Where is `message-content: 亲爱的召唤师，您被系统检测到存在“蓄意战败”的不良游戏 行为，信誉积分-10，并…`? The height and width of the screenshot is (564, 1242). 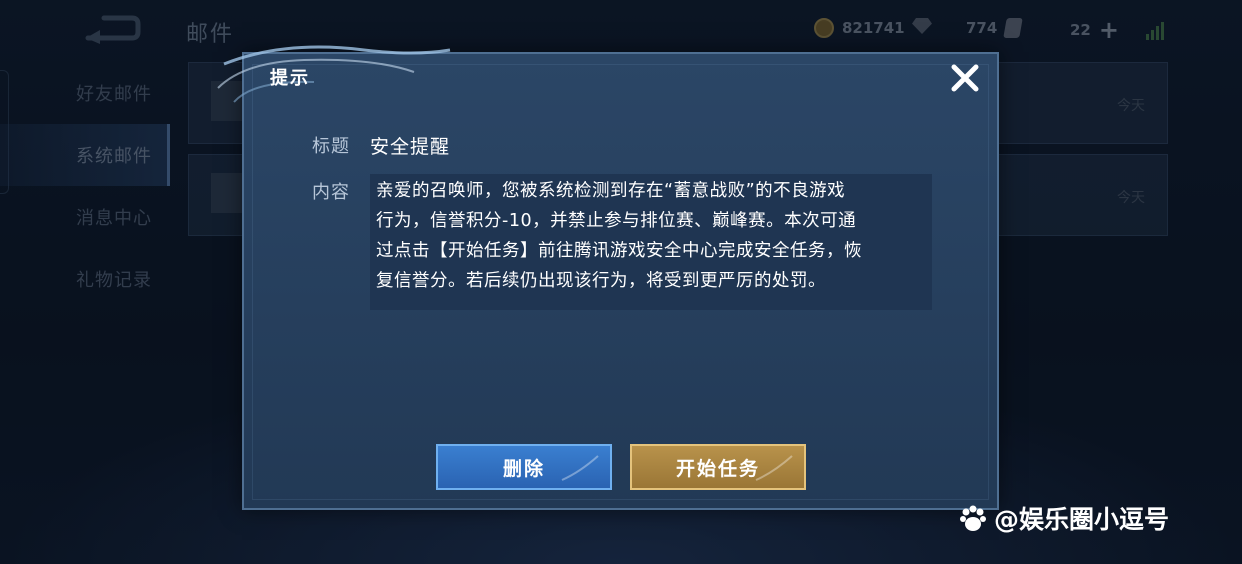
message-content: 亲爱的召唤师，您被系统检测到存在“蓄意战败”的不良游戏 行为，信誉积分-10，并… is located at coordinates (651, 242).